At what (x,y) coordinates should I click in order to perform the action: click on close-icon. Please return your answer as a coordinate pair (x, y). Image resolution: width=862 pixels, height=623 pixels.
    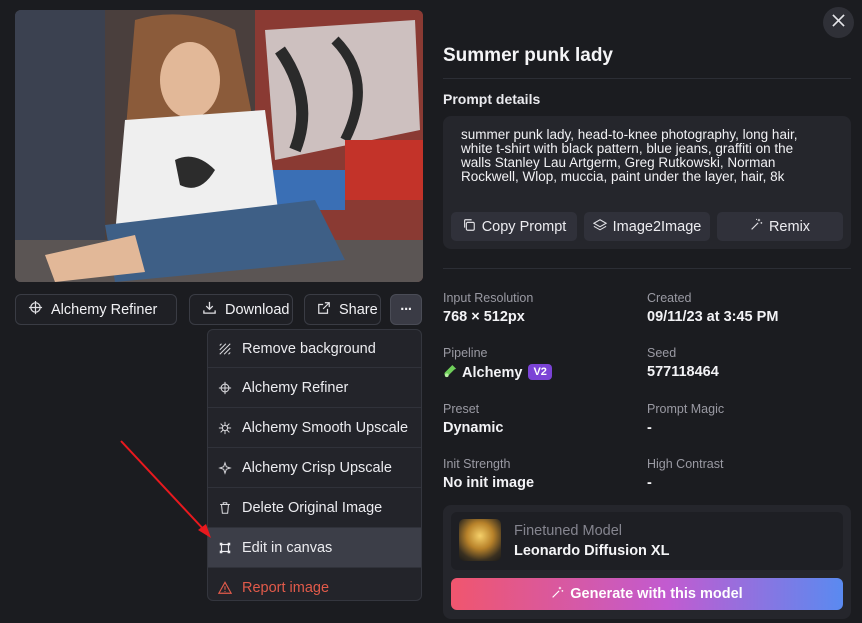
    Looking at the image, I should click on (838, 22).